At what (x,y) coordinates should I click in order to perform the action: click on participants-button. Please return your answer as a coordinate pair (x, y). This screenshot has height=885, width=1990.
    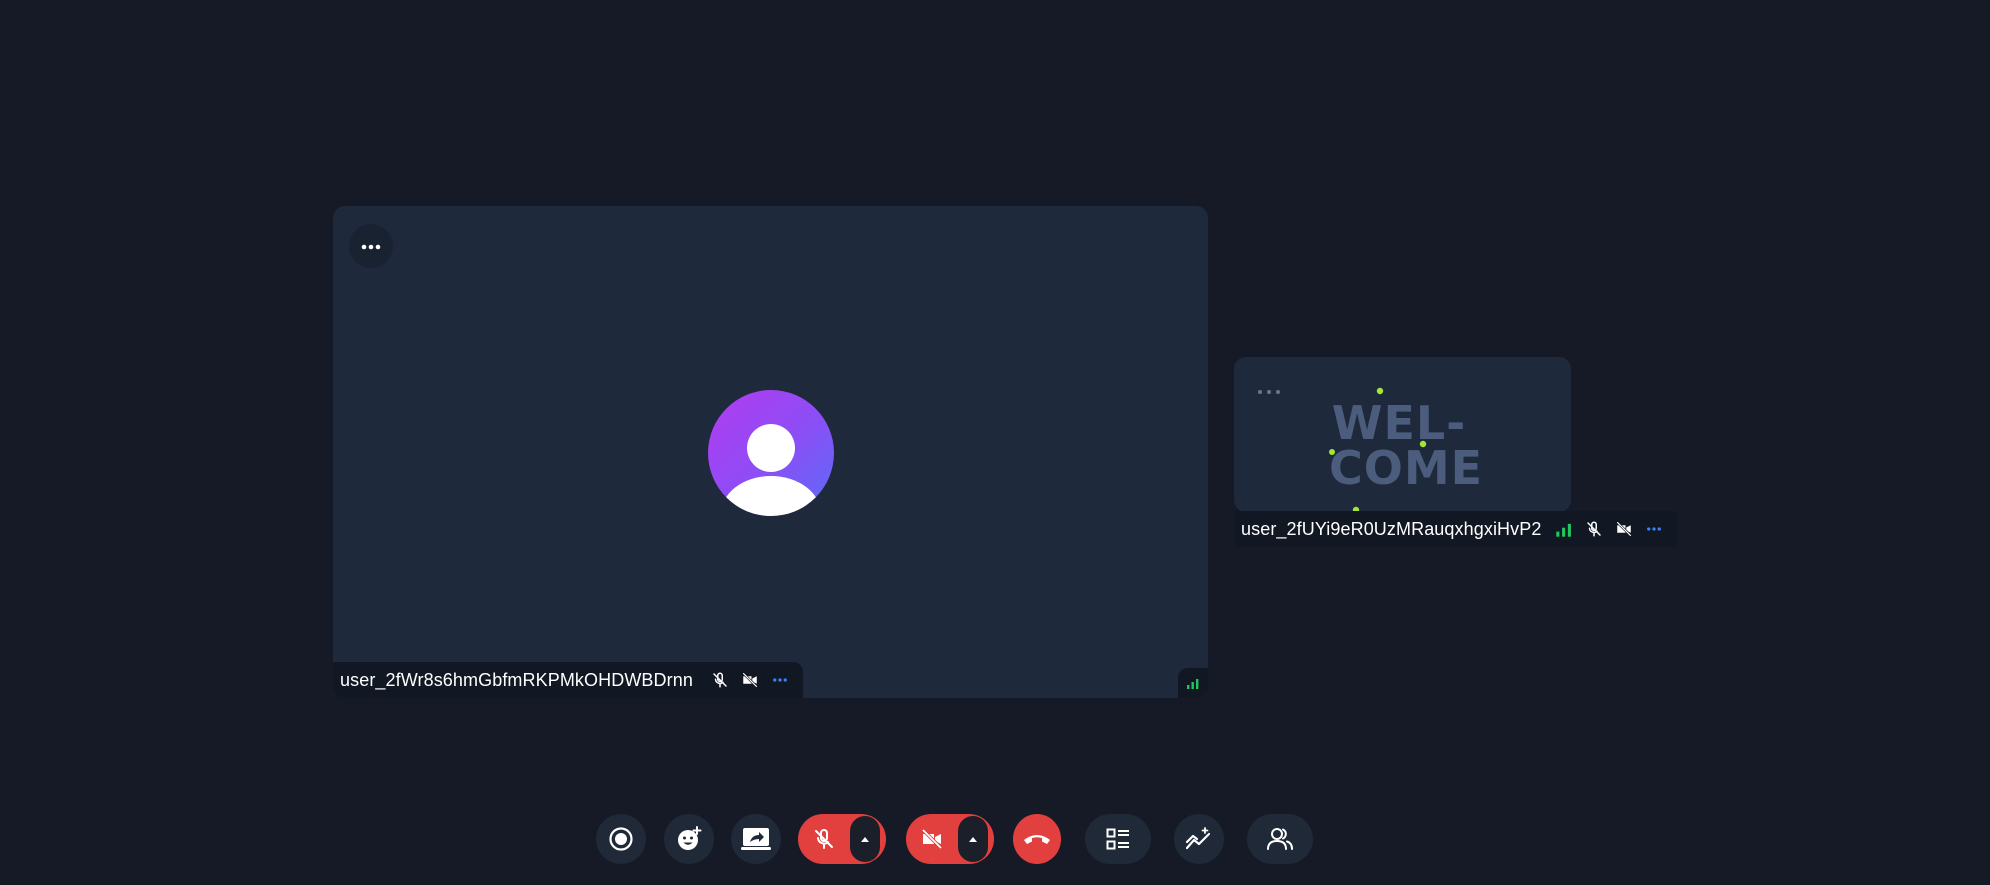
    Looking at the image, I should click on (1280, 839).